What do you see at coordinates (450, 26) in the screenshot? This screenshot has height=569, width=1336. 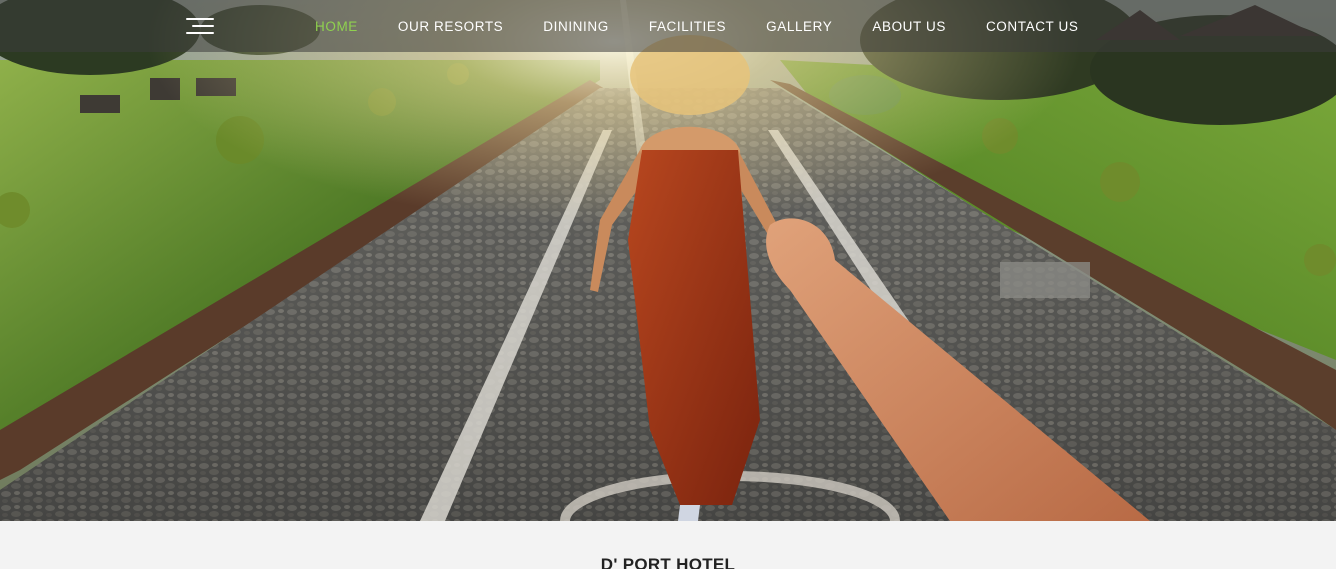 I see `nav-item-our-resorts: OUR RESORTS` at bounding box center [450, 26].